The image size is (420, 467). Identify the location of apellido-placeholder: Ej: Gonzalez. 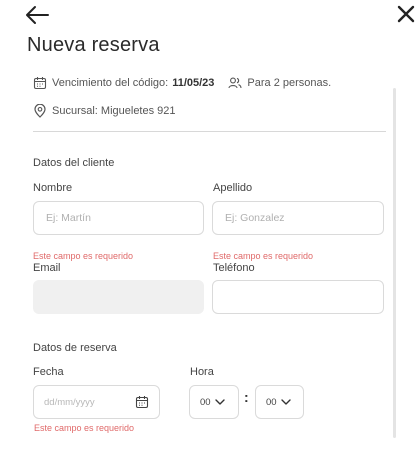
(255, 218).